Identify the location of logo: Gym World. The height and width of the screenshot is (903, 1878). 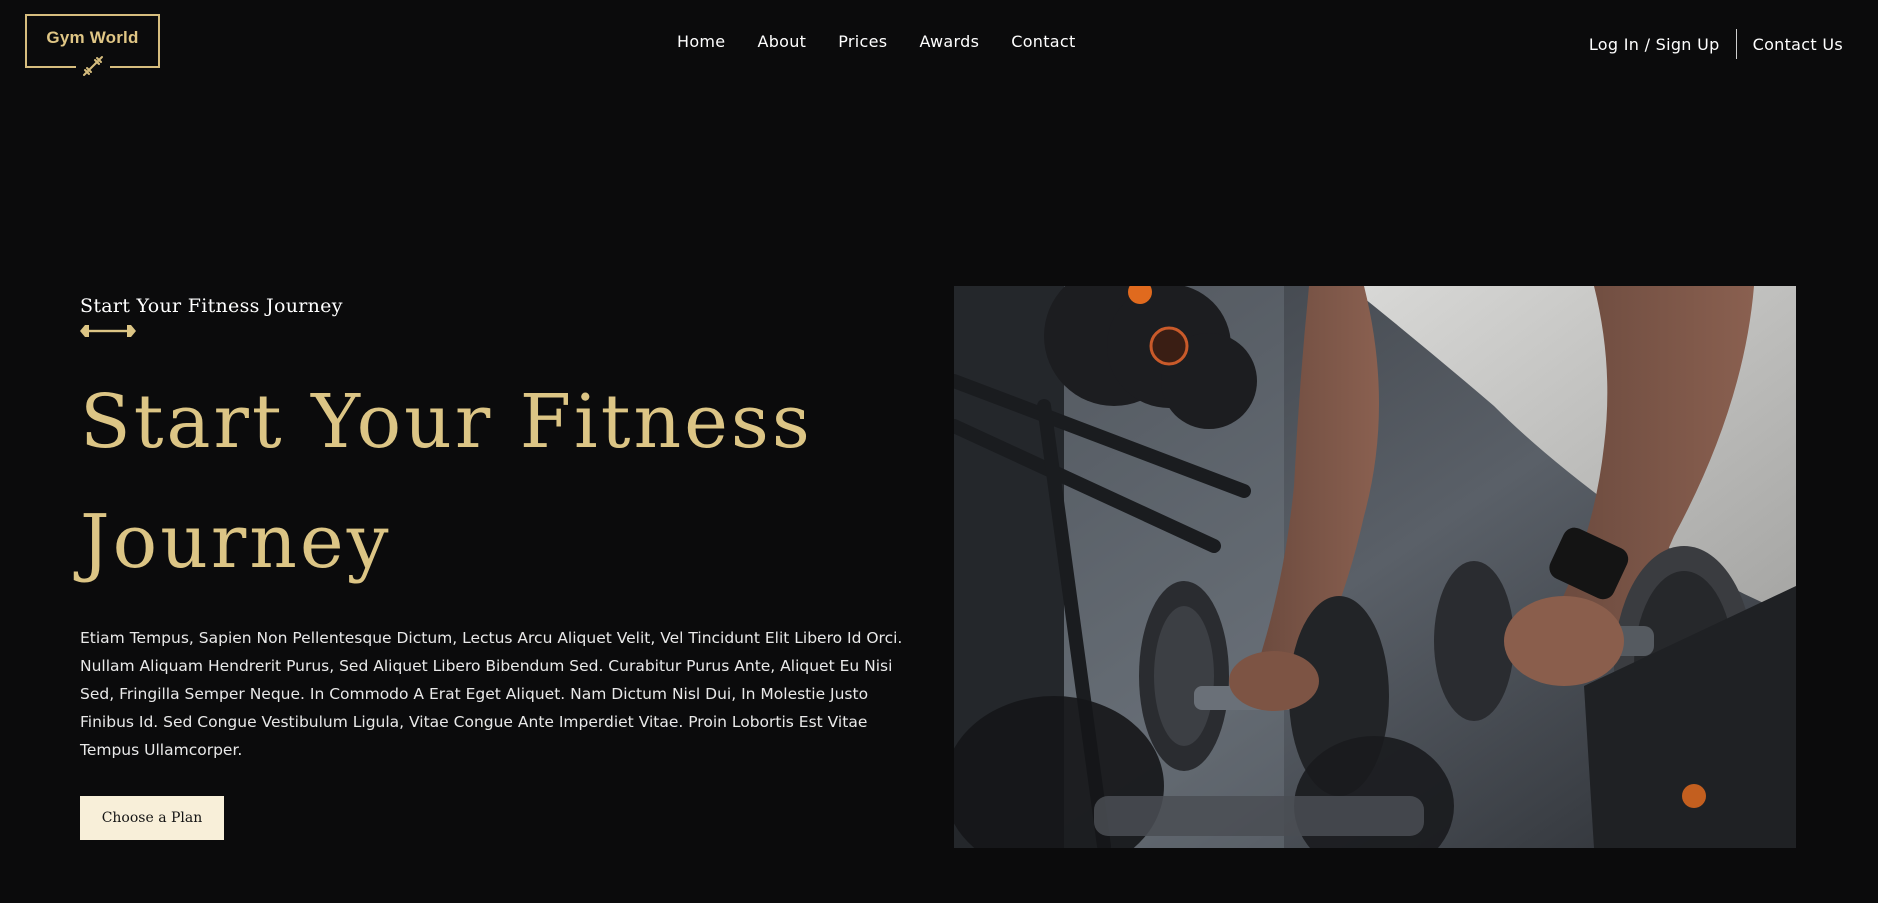
(92, 46).